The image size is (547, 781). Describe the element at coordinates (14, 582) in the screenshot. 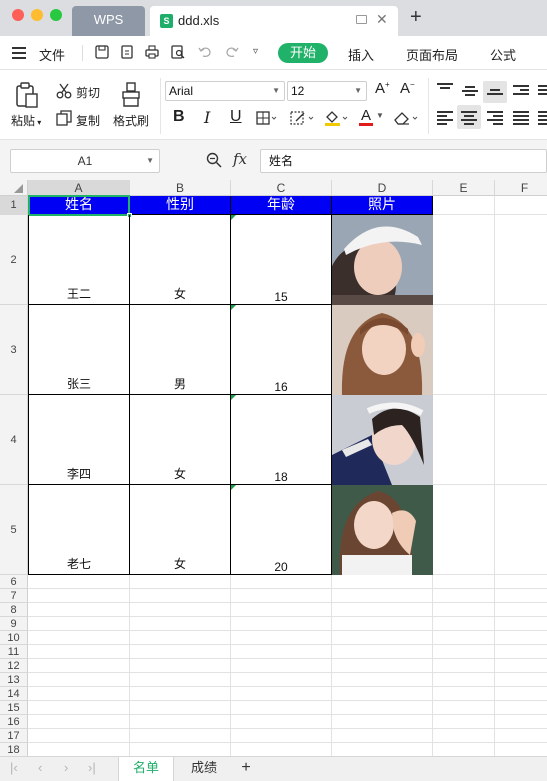

I see `row-header-6: 6` at that location.